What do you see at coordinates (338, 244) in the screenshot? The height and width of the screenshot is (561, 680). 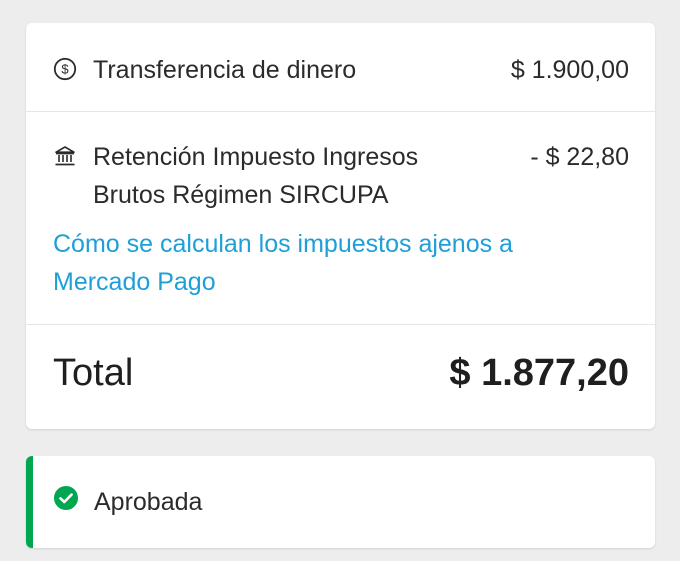 I see `tax-calculation-link-line1: Cómo se calculan los impuestos ajenos a` at bounding box center [338, 244].